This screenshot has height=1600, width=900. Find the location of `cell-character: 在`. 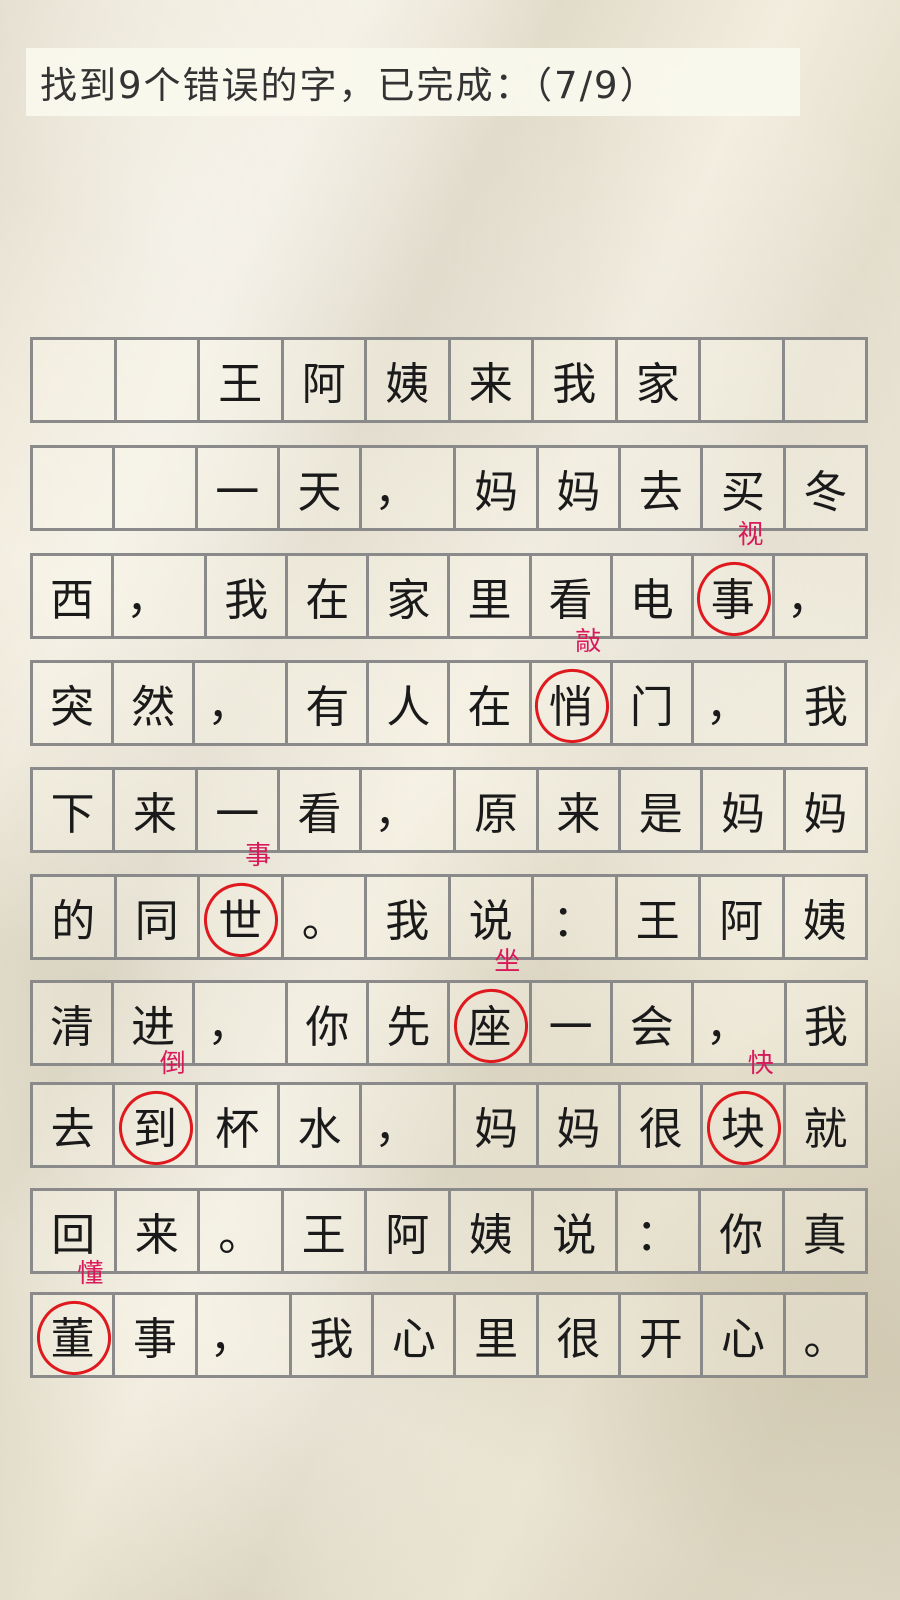

cell-character: 在 is located at coordinates (489, 707).